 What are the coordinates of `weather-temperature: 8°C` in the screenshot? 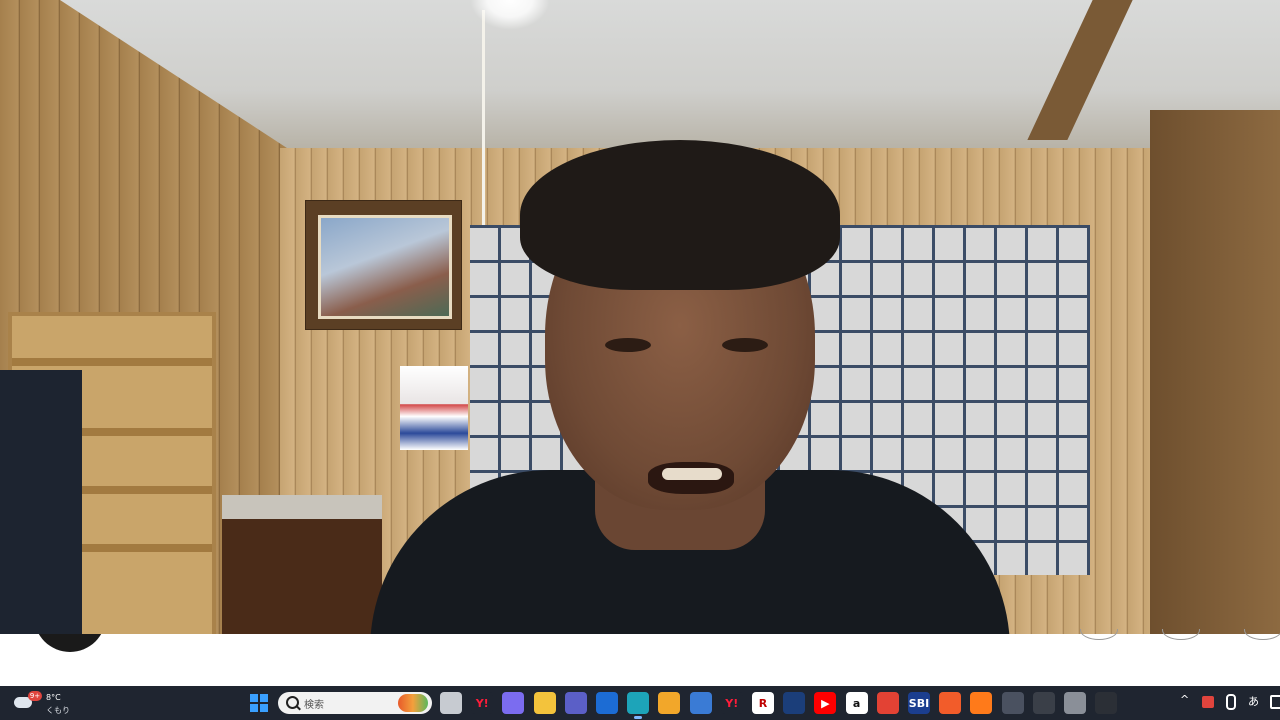 It's located at (53, 697).